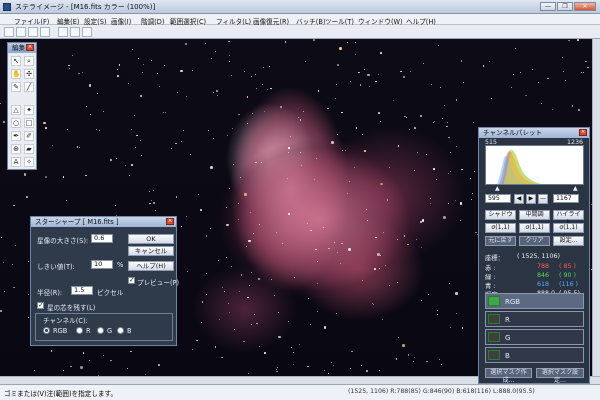 This screenshot has height=400, width=600. Describe the element at coordinates (534, 301) in the screenshot. I see `channel-item-rgb: RGB` at that location.